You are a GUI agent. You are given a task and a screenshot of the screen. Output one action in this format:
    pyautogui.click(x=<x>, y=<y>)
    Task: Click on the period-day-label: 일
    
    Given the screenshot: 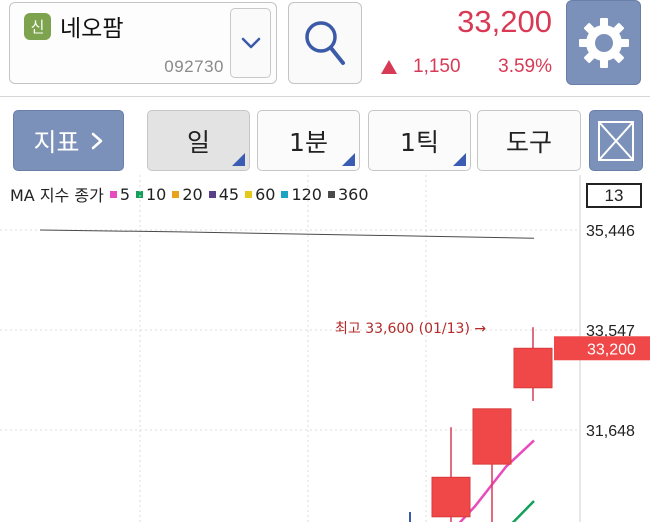 What is the action you would take?
    pyautogui.click(x=198, y=142)
    